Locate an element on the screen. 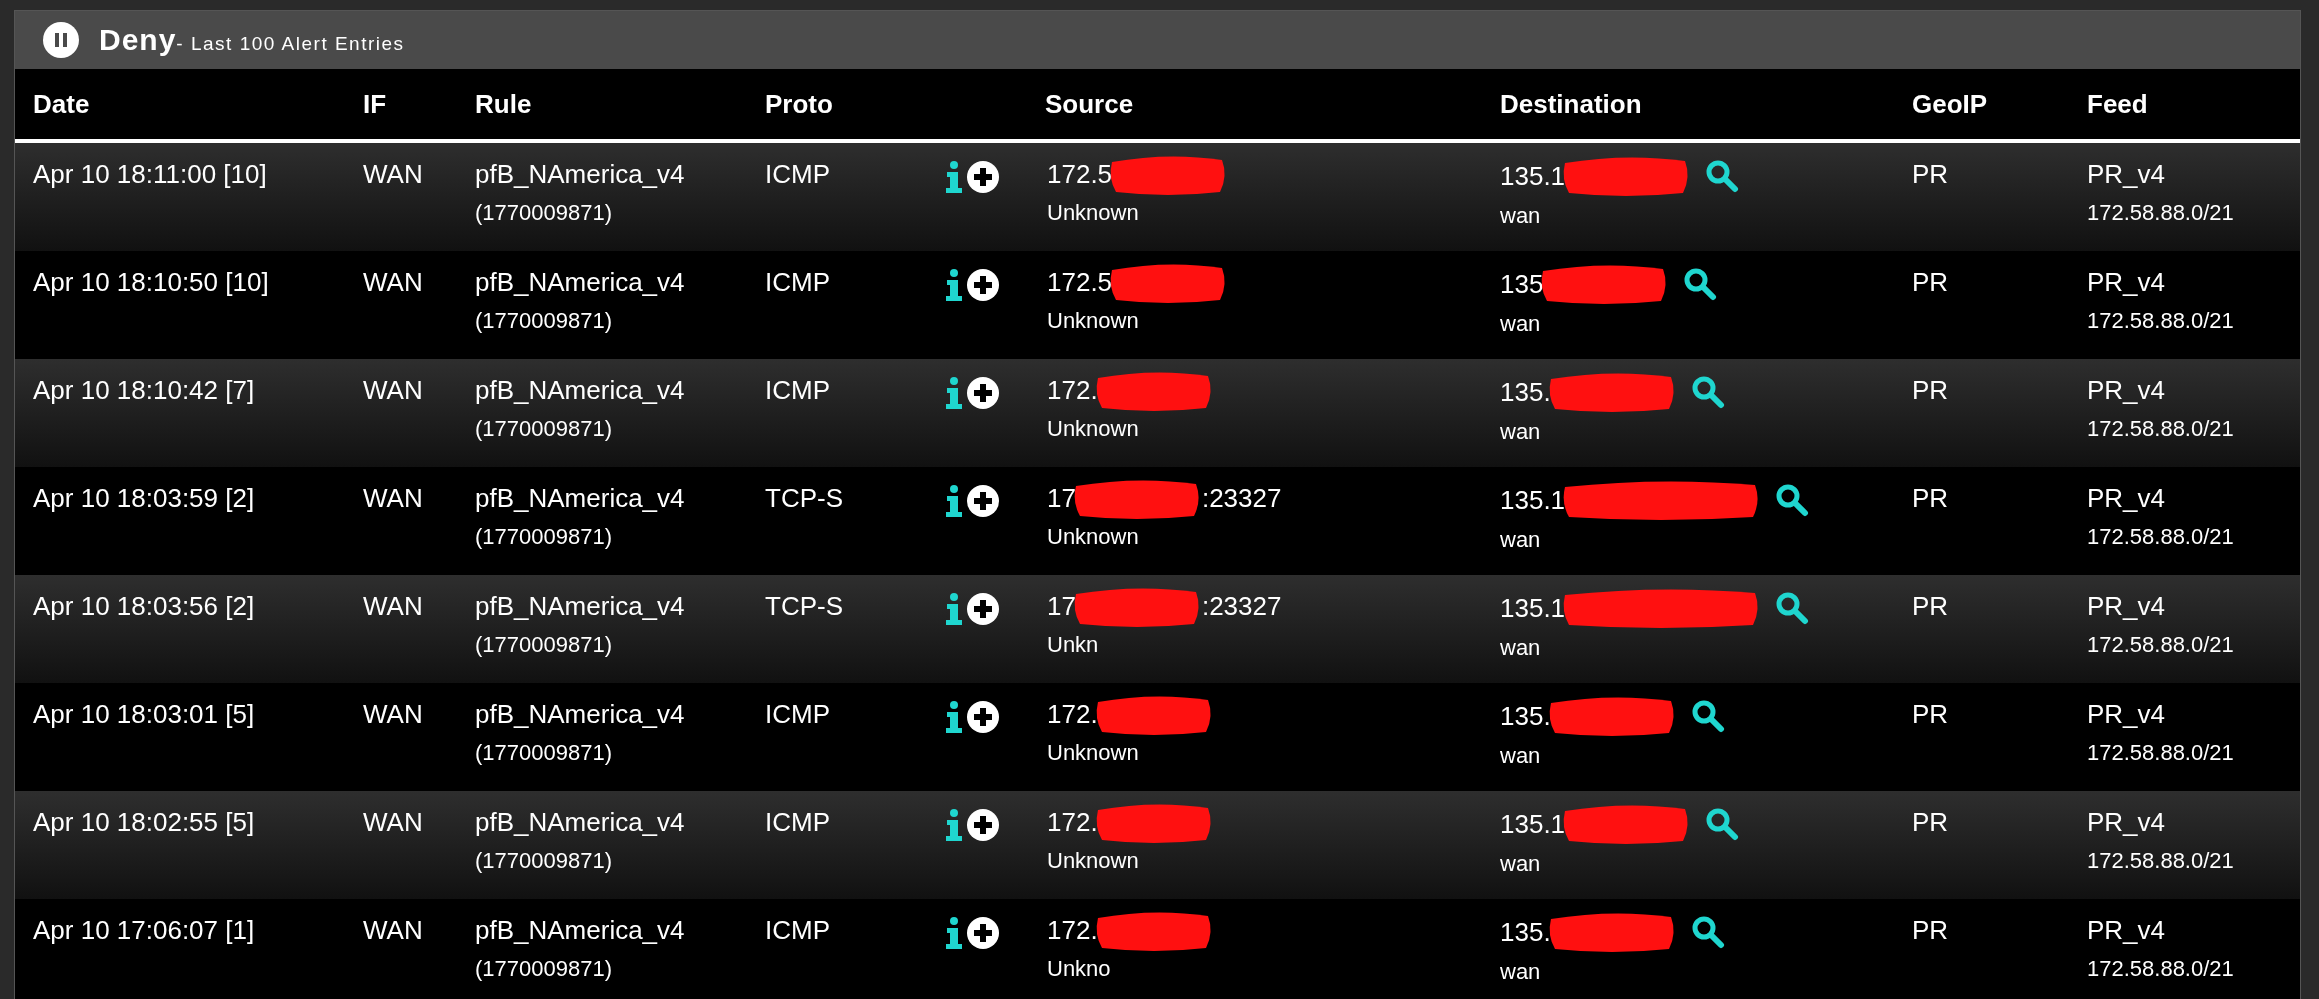 The width and height of the screenshot is (2319, 999). column-header: Destination is located at coordinates (1571, 104).